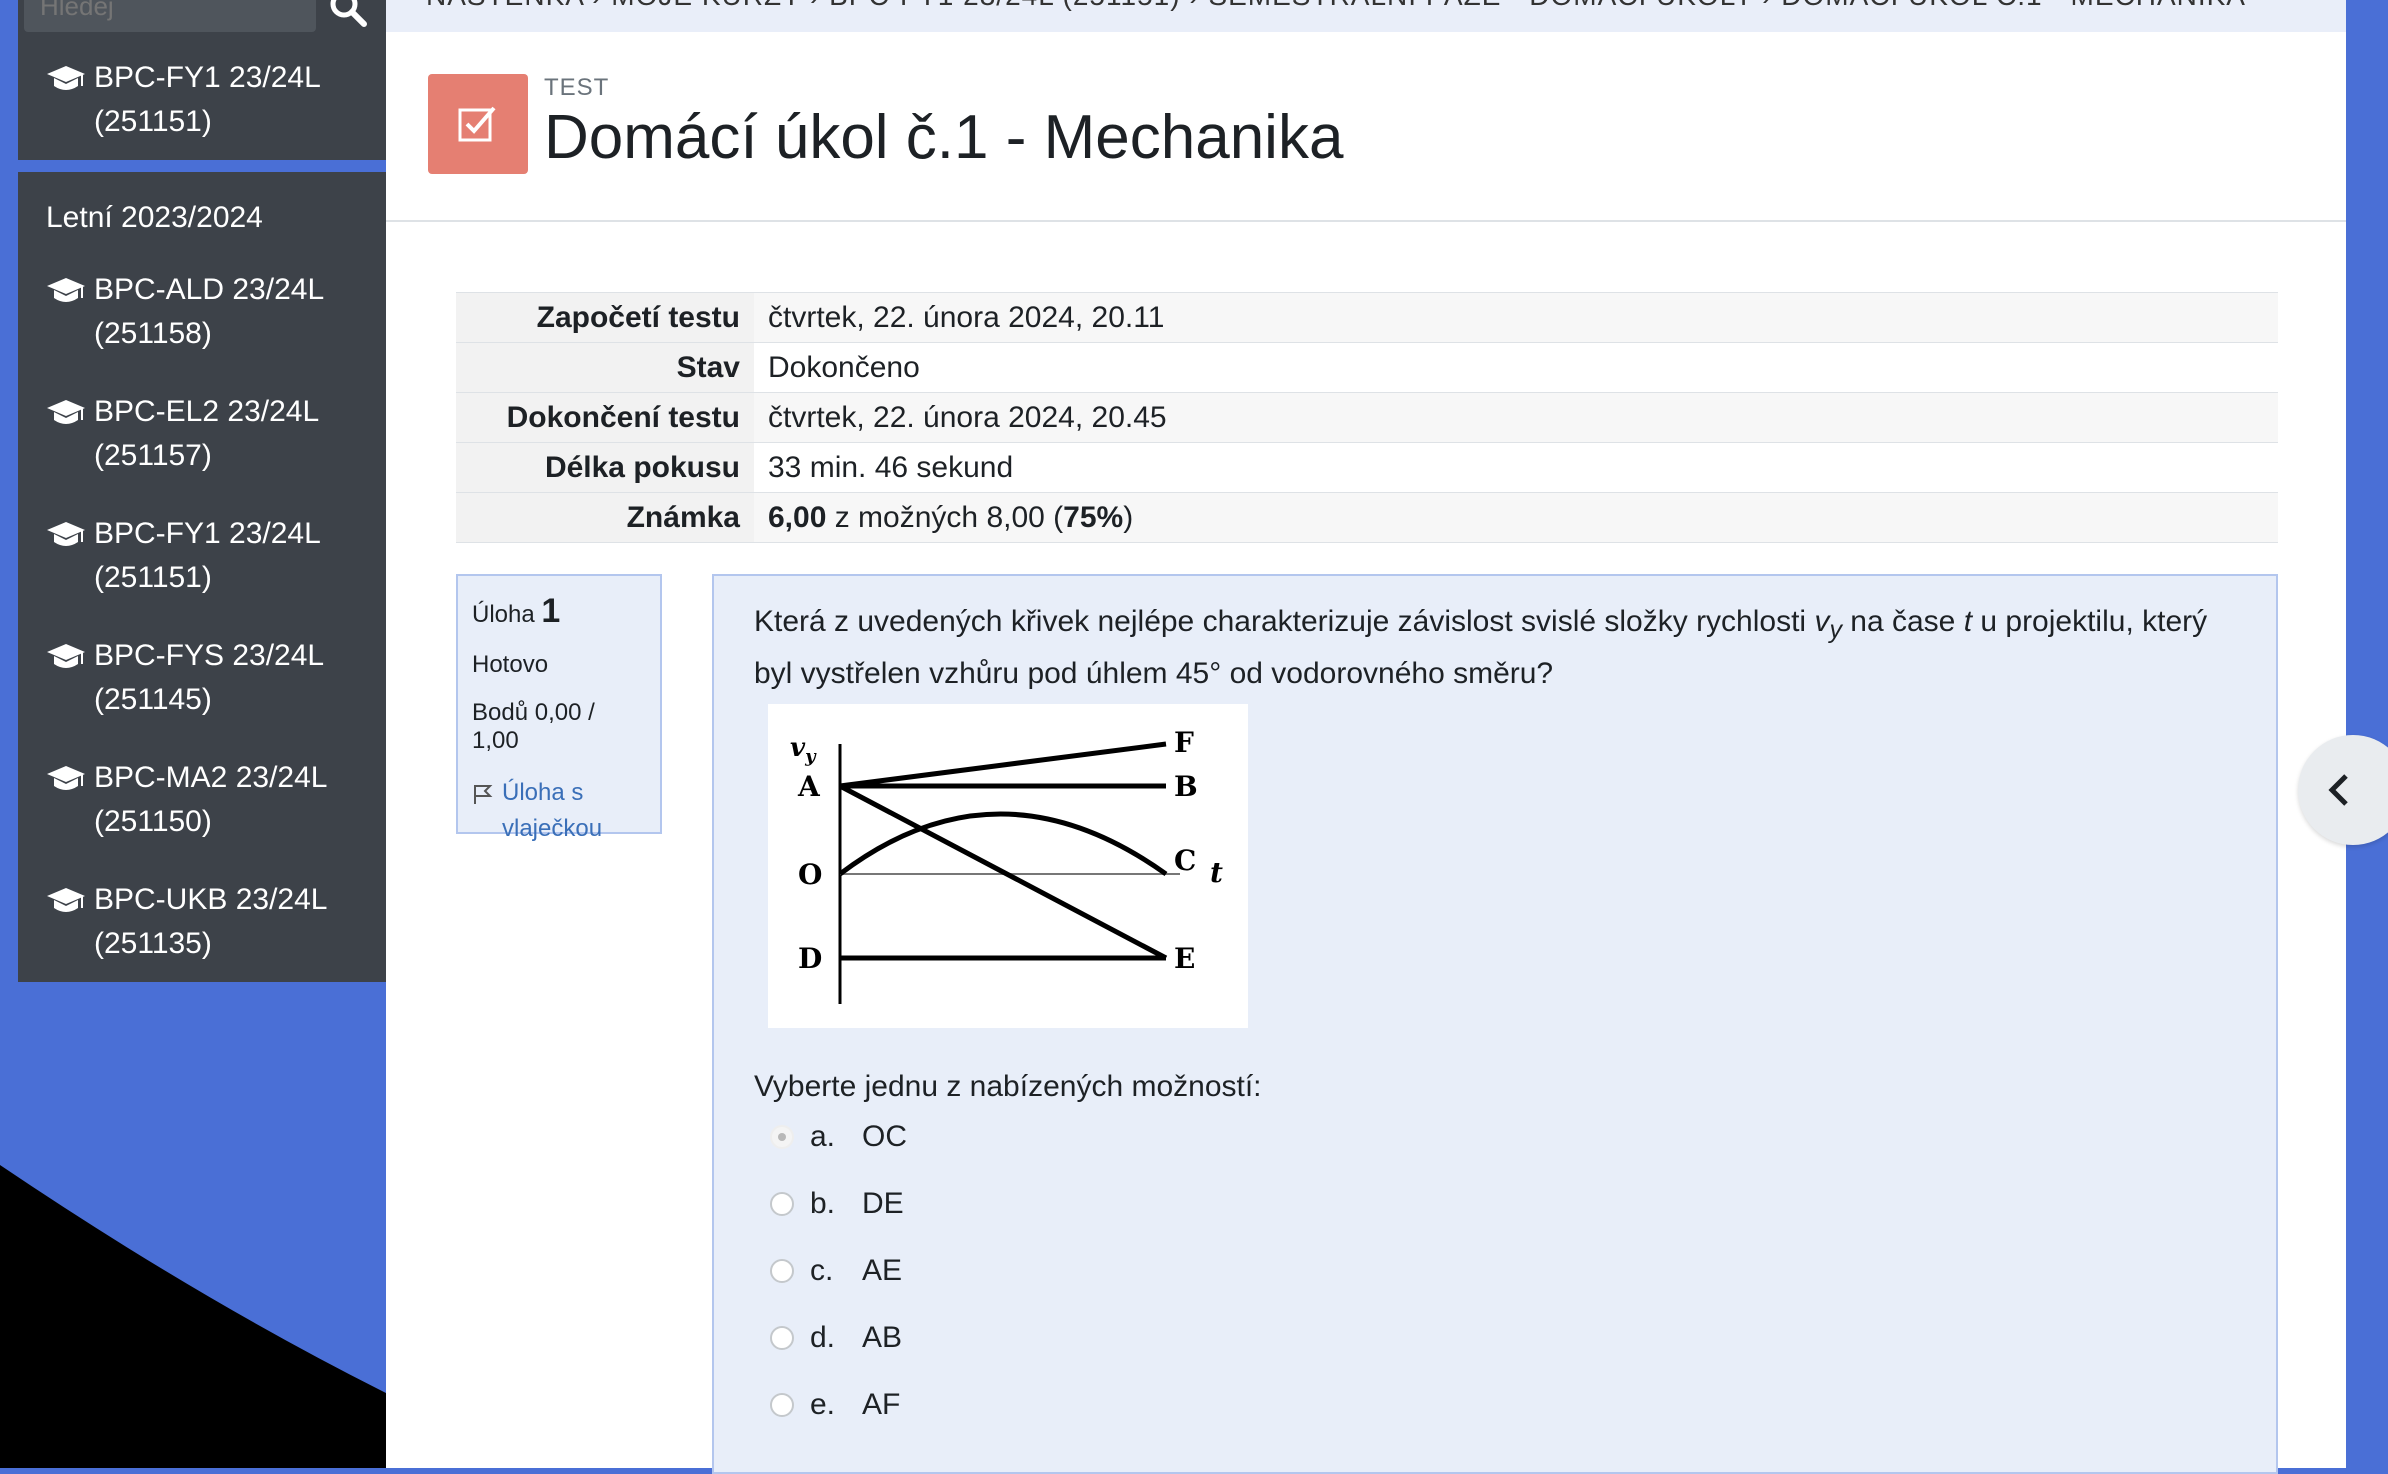 The width and height of the screenshot is (2388, 1474). What do you see at coordinates (823, 1136) in the screenshot?
I see `option-letter: a.` at bounding box center [823, 1136].